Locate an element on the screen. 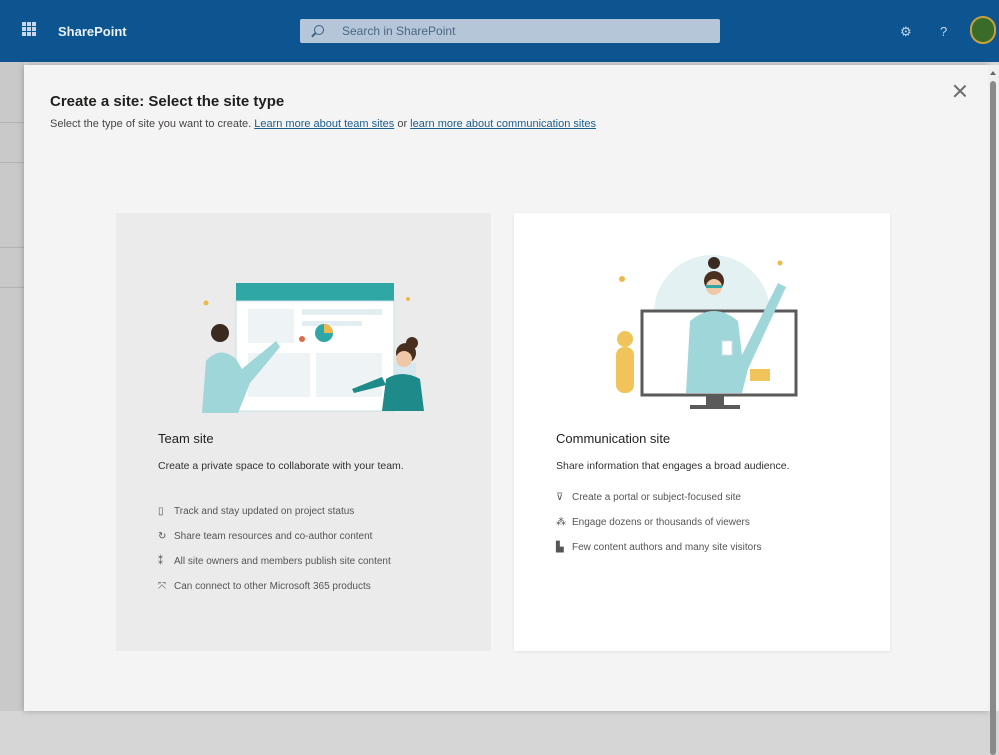  people-icon: ⁑ is located at coordinates (160, 561).